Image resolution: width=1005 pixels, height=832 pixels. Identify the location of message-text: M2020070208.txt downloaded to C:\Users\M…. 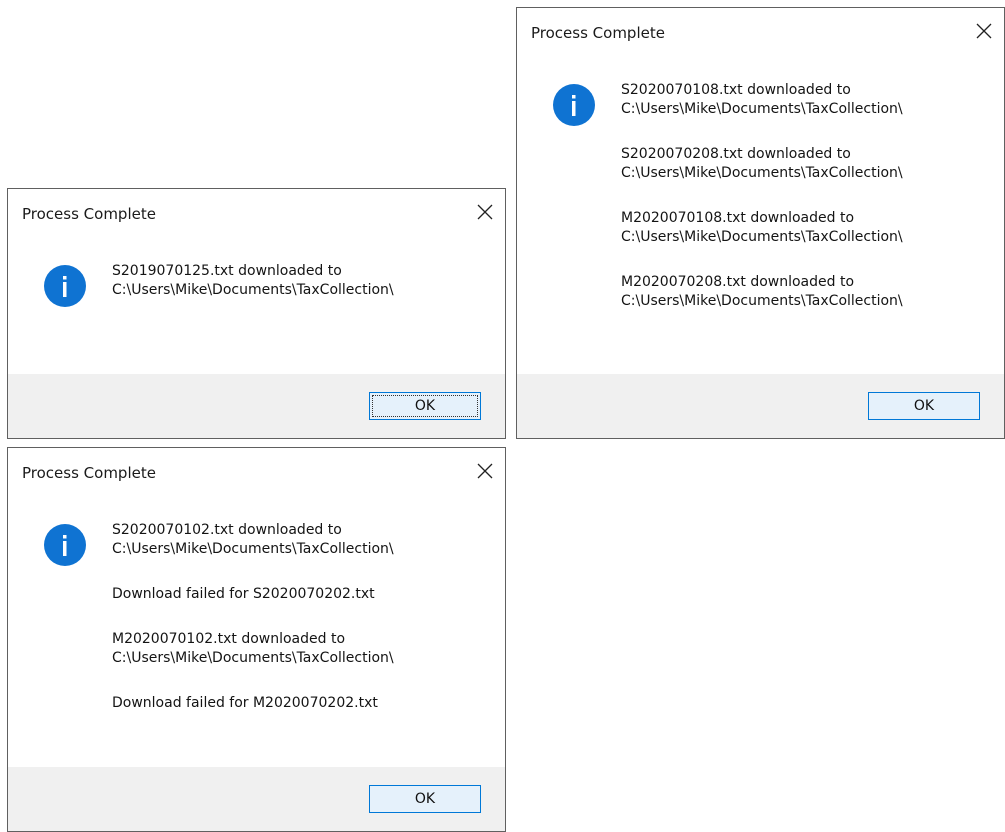
(762, 291).